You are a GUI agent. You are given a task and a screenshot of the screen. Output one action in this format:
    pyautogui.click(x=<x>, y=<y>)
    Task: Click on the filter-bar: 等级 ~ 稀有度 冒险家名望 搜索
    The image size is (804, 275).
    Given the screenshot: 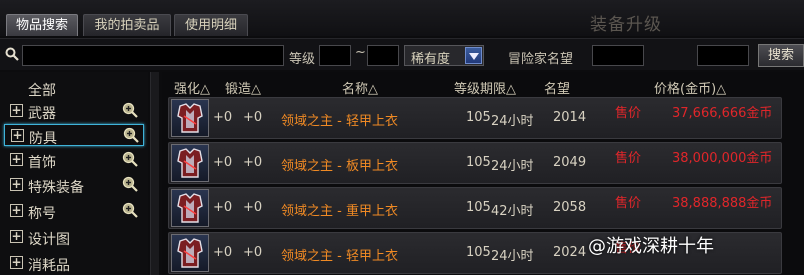 What is the action you would take?
    pyautogui.click(x=402, y=54)
    